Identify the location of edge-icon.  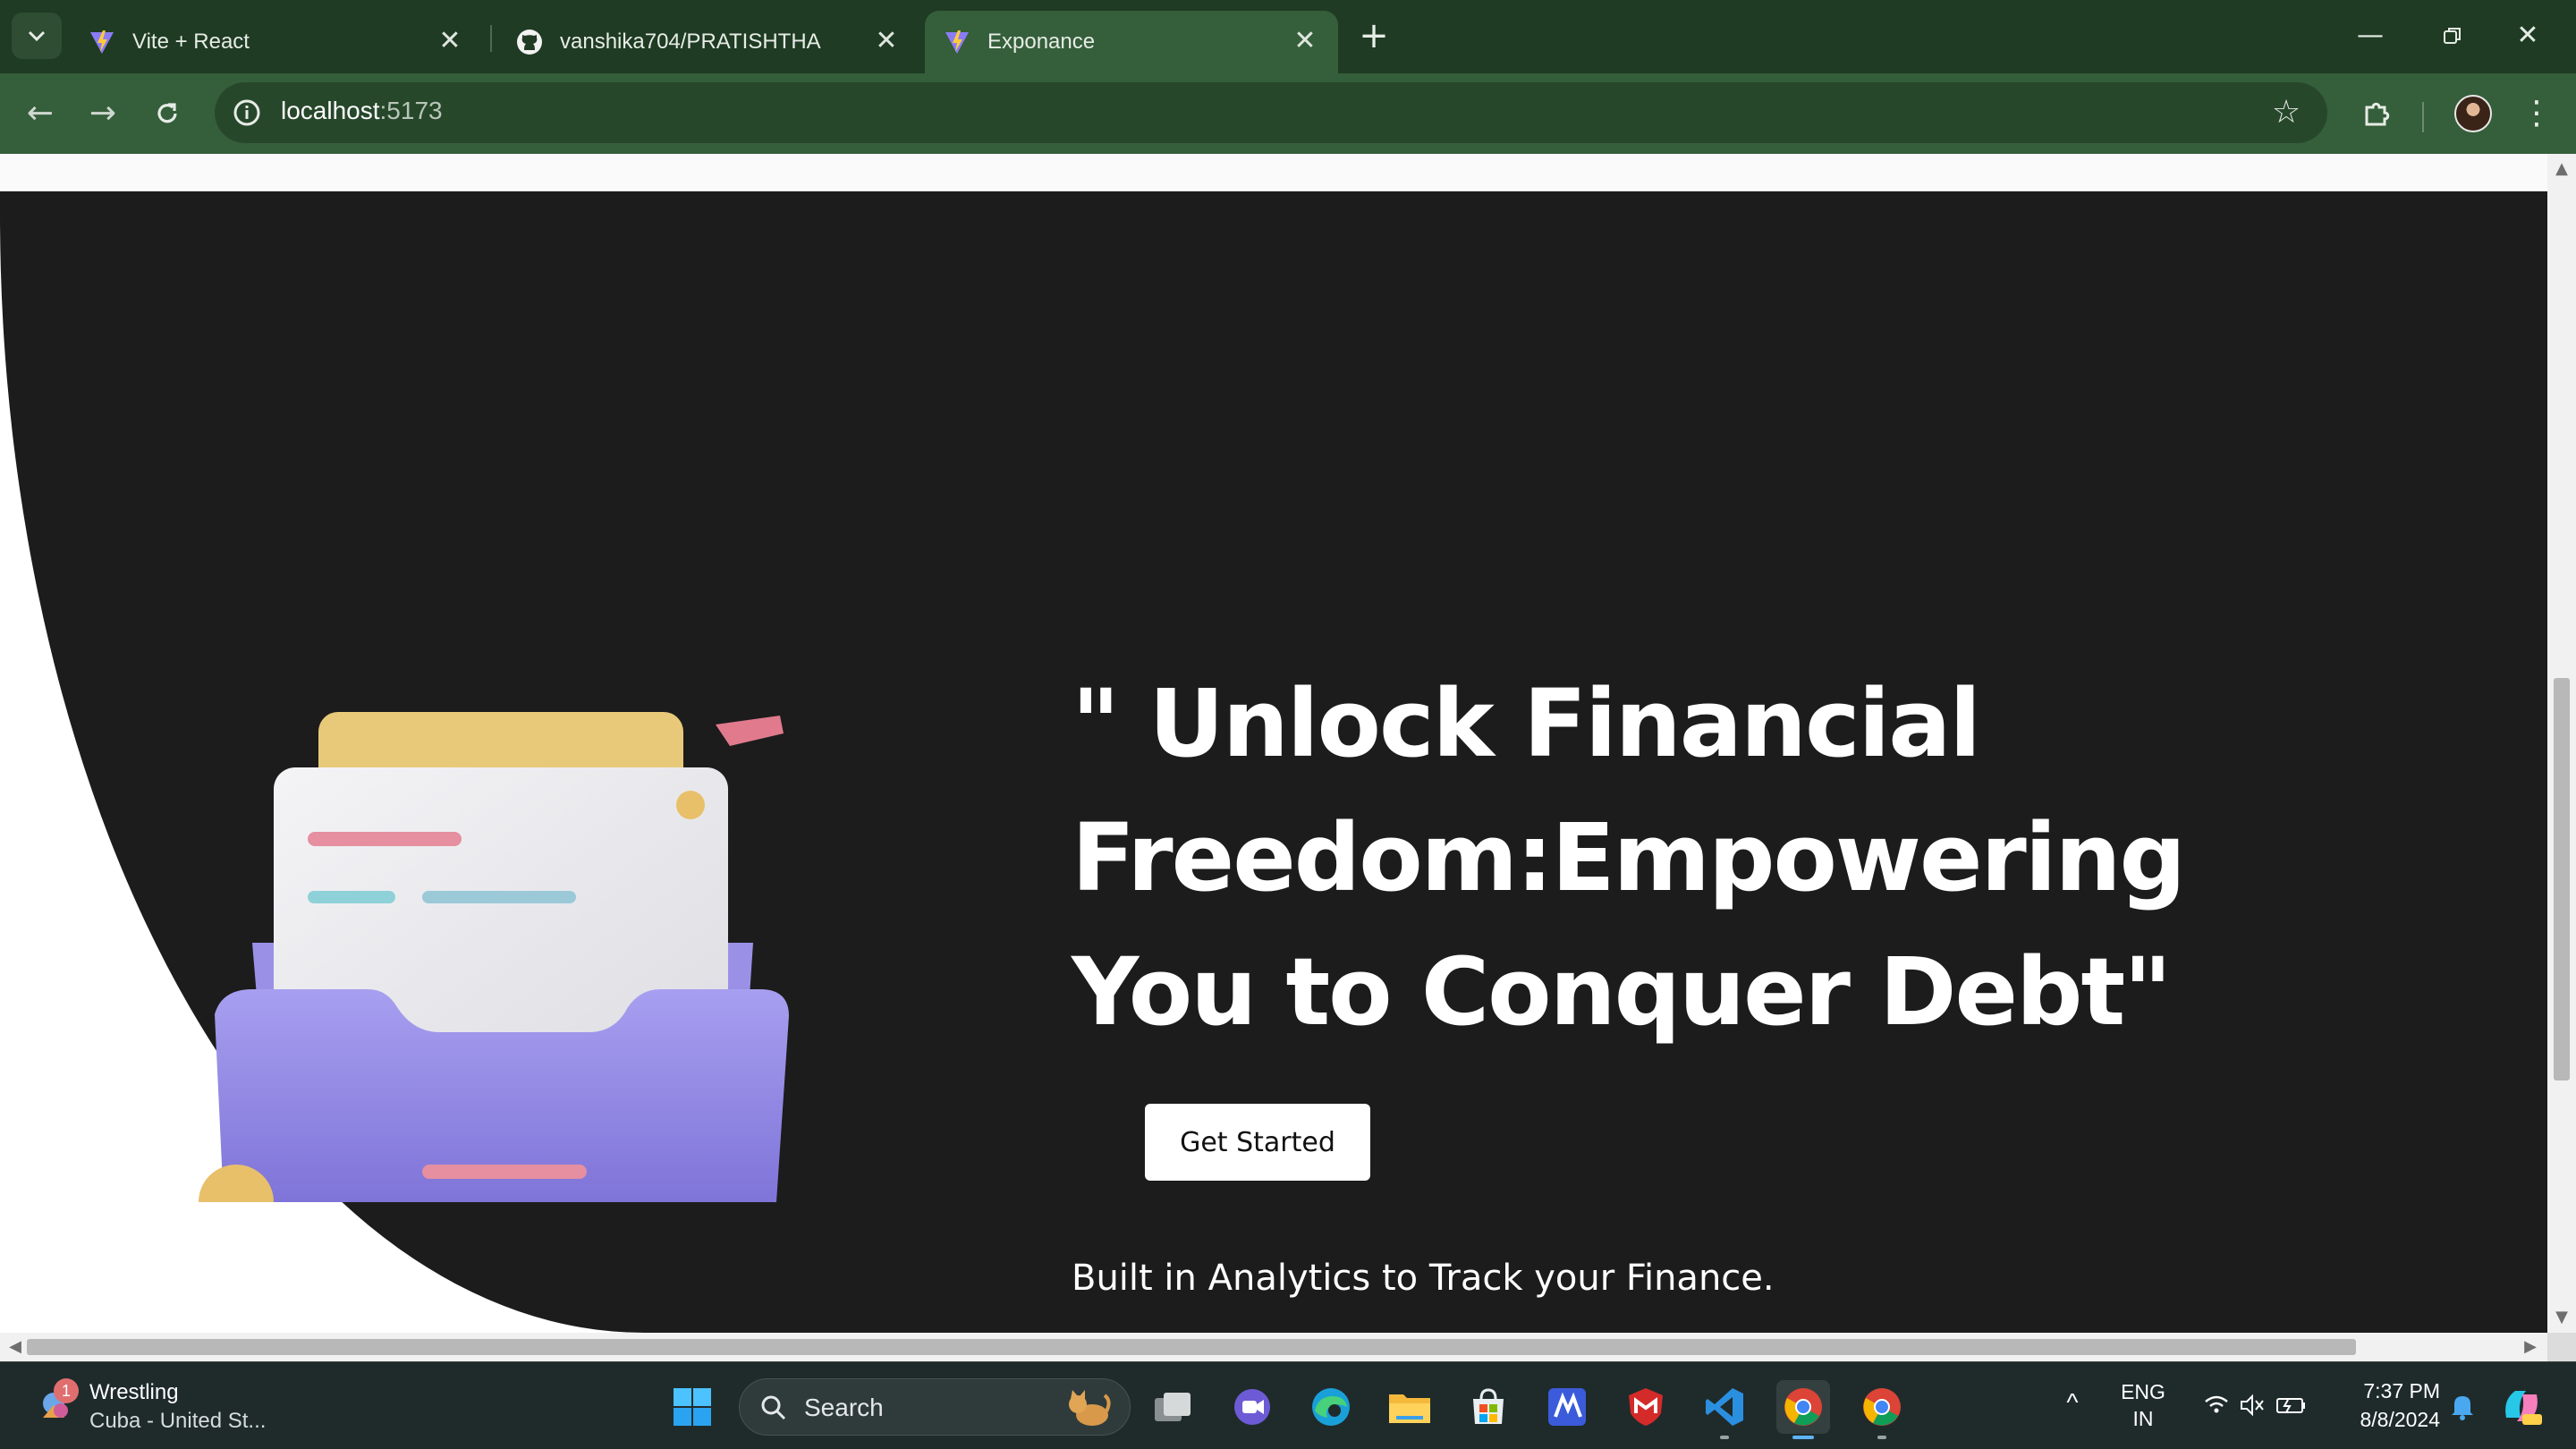
(1331, 1407).